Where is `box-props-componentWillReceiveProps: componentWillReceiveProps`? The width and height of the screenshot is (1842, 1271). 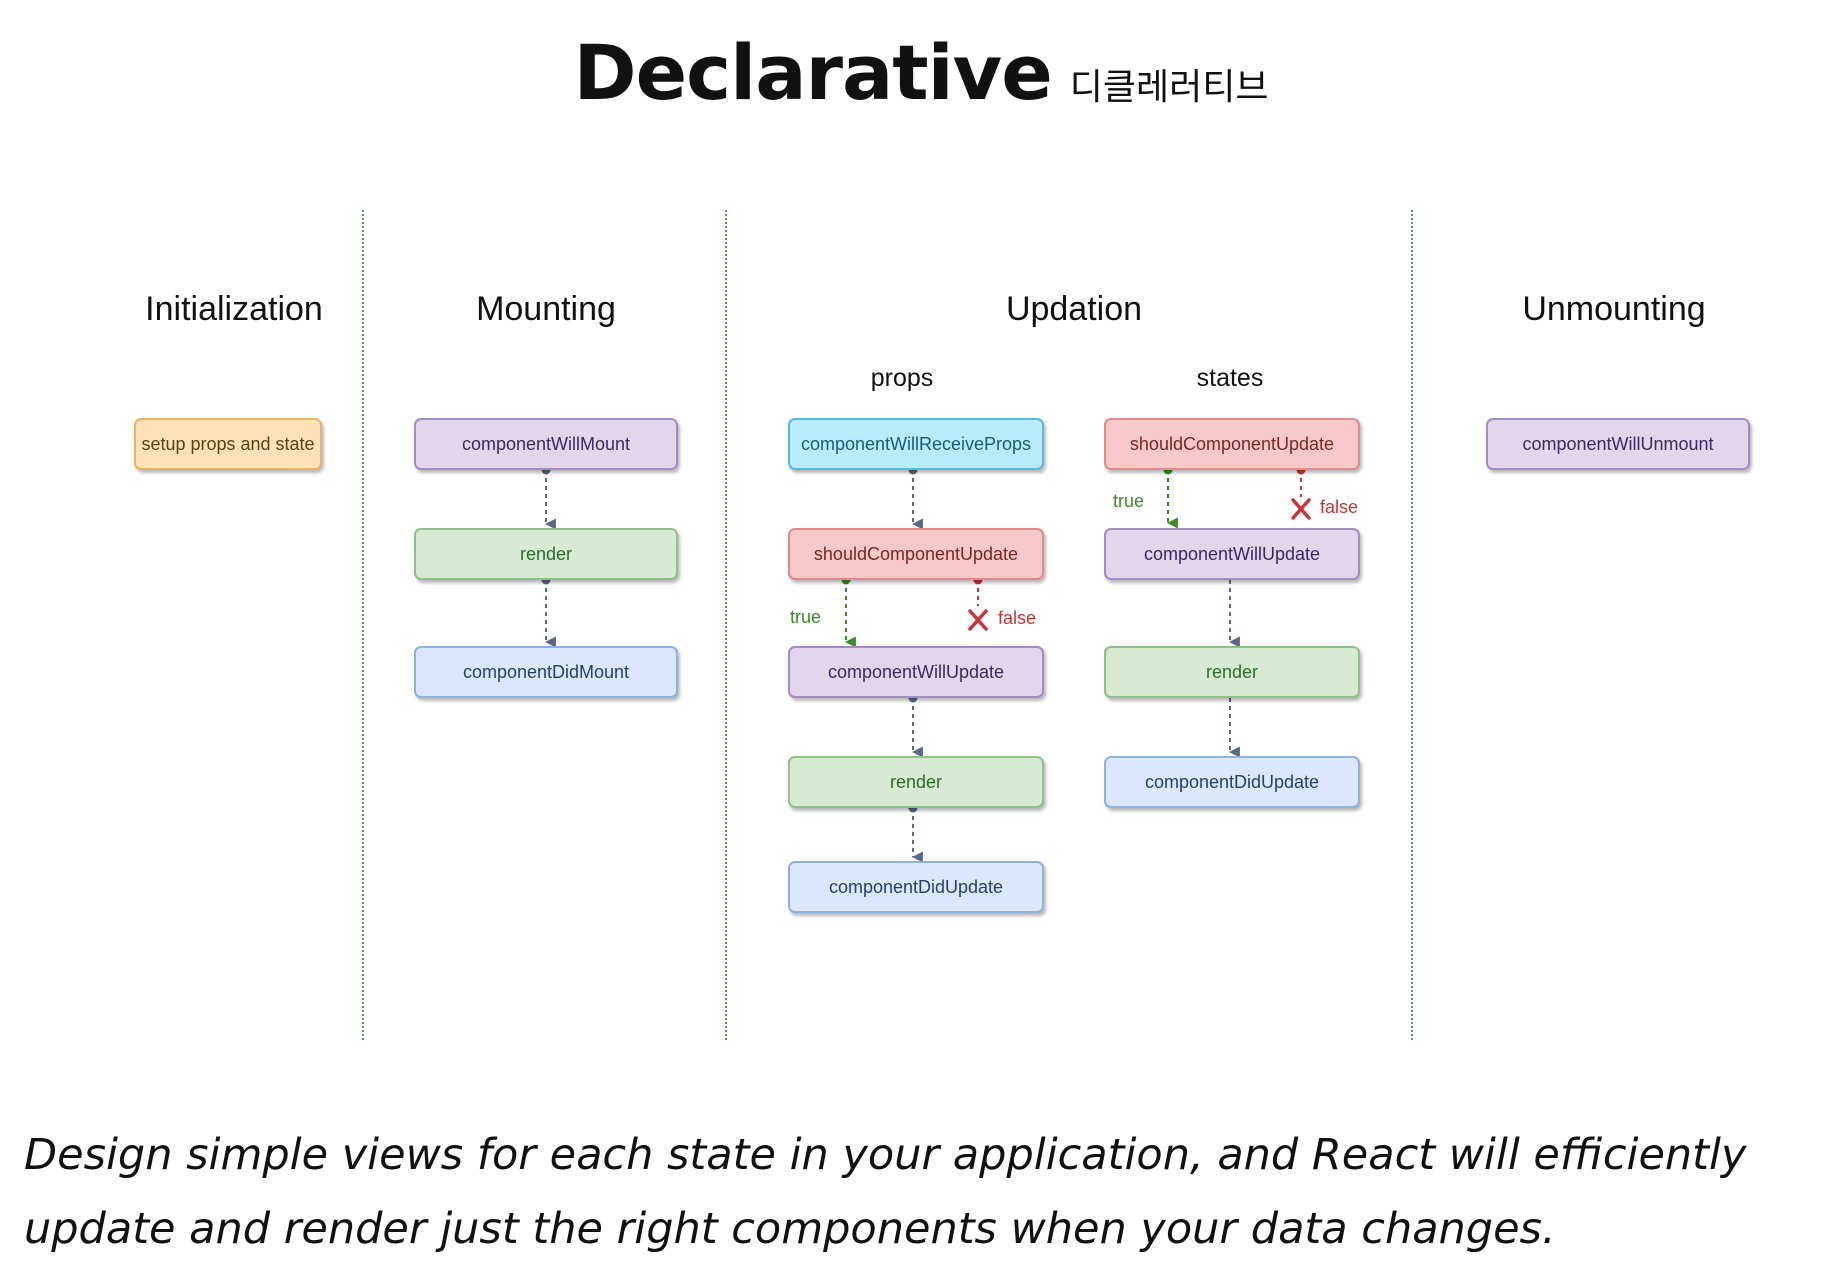
box-props-componentWillReceiveProps: componentWillReceiveProps is located at coordinates (916, 444).